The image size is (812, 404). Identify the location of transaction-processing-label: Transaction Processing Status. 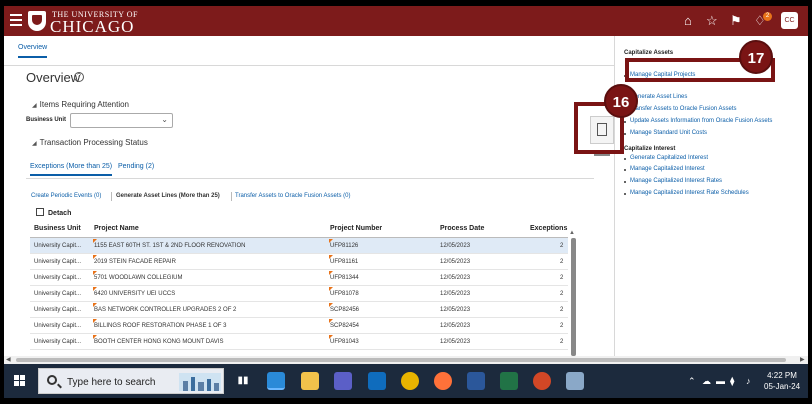
(93, 142).